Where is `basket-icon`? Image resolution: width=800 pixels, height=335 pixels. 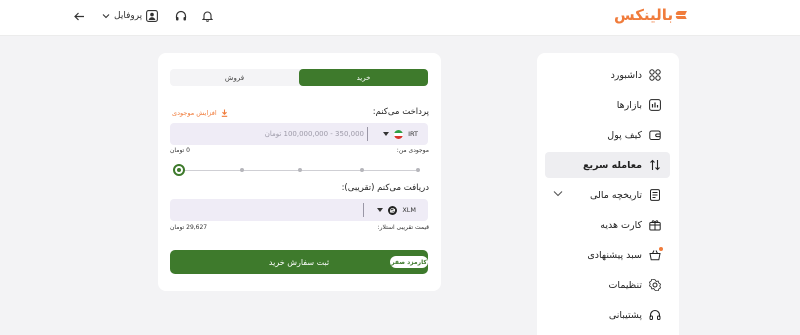
basket-icon is located at coordinates (655, 254).